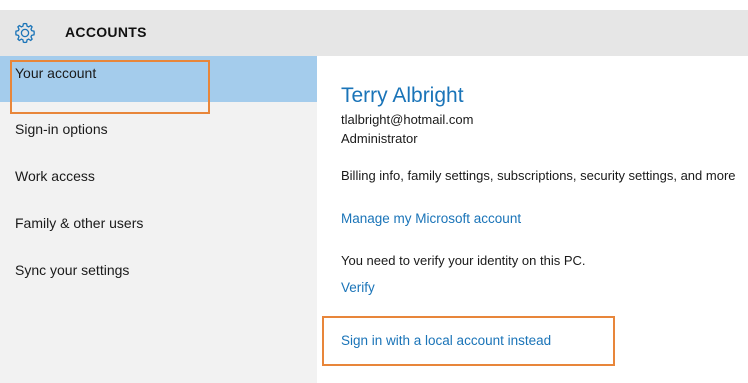  What do you see at coordinates (407, 119) in the screenshot?
I see `user-email: tlalbright@hotmail.com` at bounding box center [407, 119].